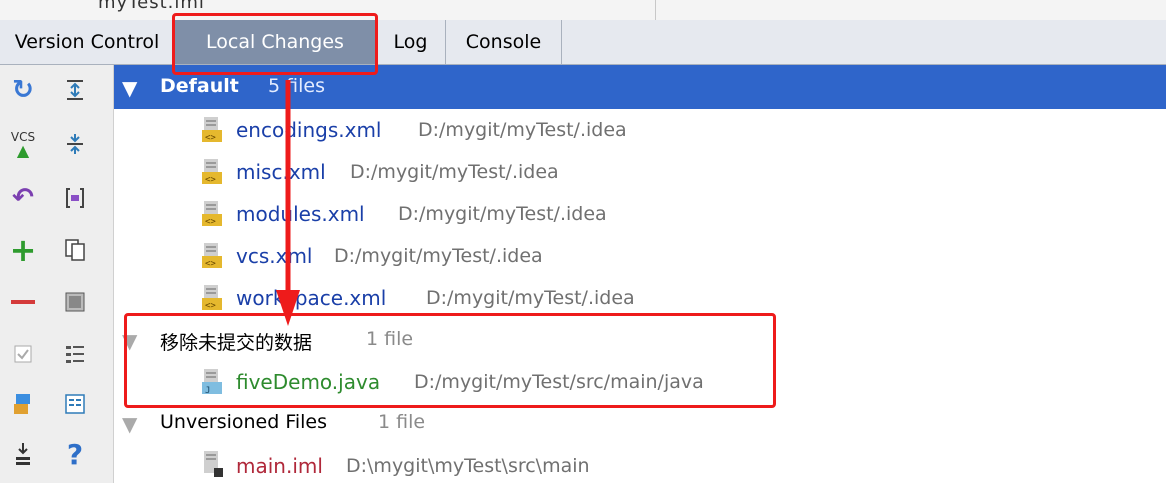 This screenshot has height=483, width=1166. What do you see at coordinates (23, 144) in the screenshot?
I see `vcs-commit-icon: VCS ▲` at bounding box center [23, 144].